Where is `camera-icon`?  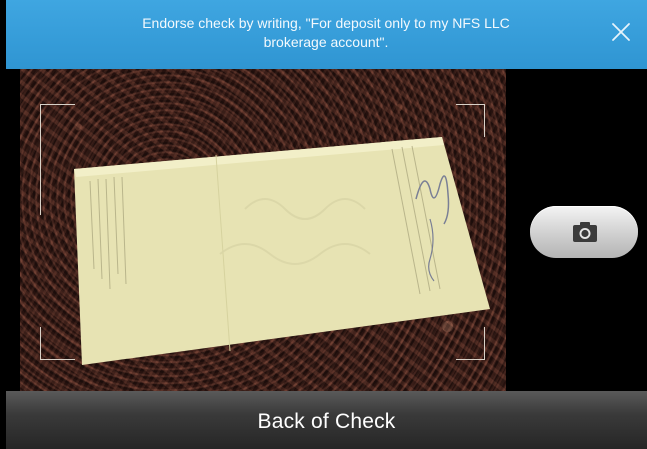
camera-icon is located at coordinates (585, 232).